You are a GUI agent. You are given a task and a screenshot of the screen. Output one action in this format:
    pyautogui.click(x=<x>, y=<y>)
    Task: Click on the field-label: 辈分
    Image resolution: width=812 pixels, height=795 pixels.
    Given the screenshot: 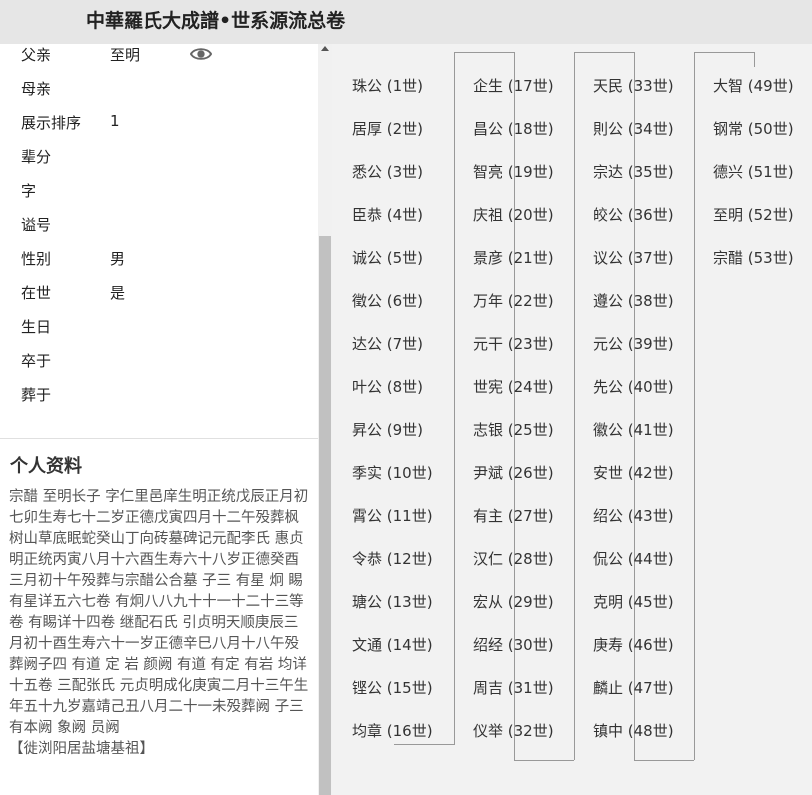 What is the action you would take?
    pyautogui.click(x=36, y=157)
    